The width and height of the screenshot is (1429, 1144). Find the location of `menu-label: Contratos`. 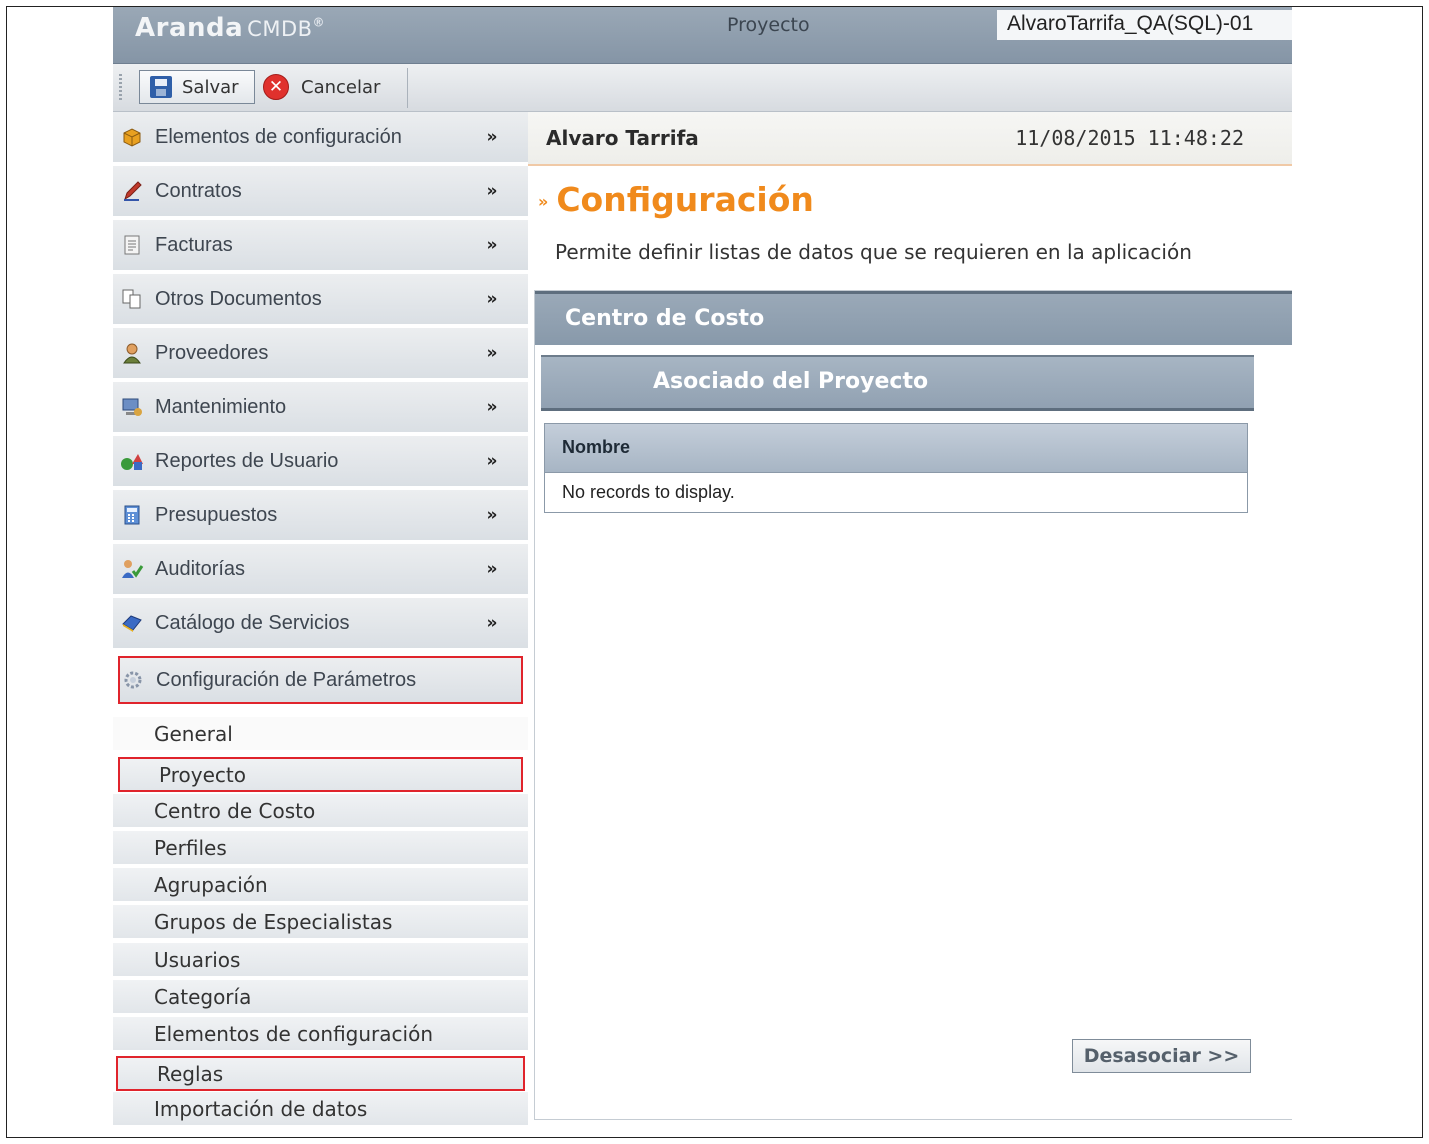

menu-label: Contratos is located at coordinates (198, 190).